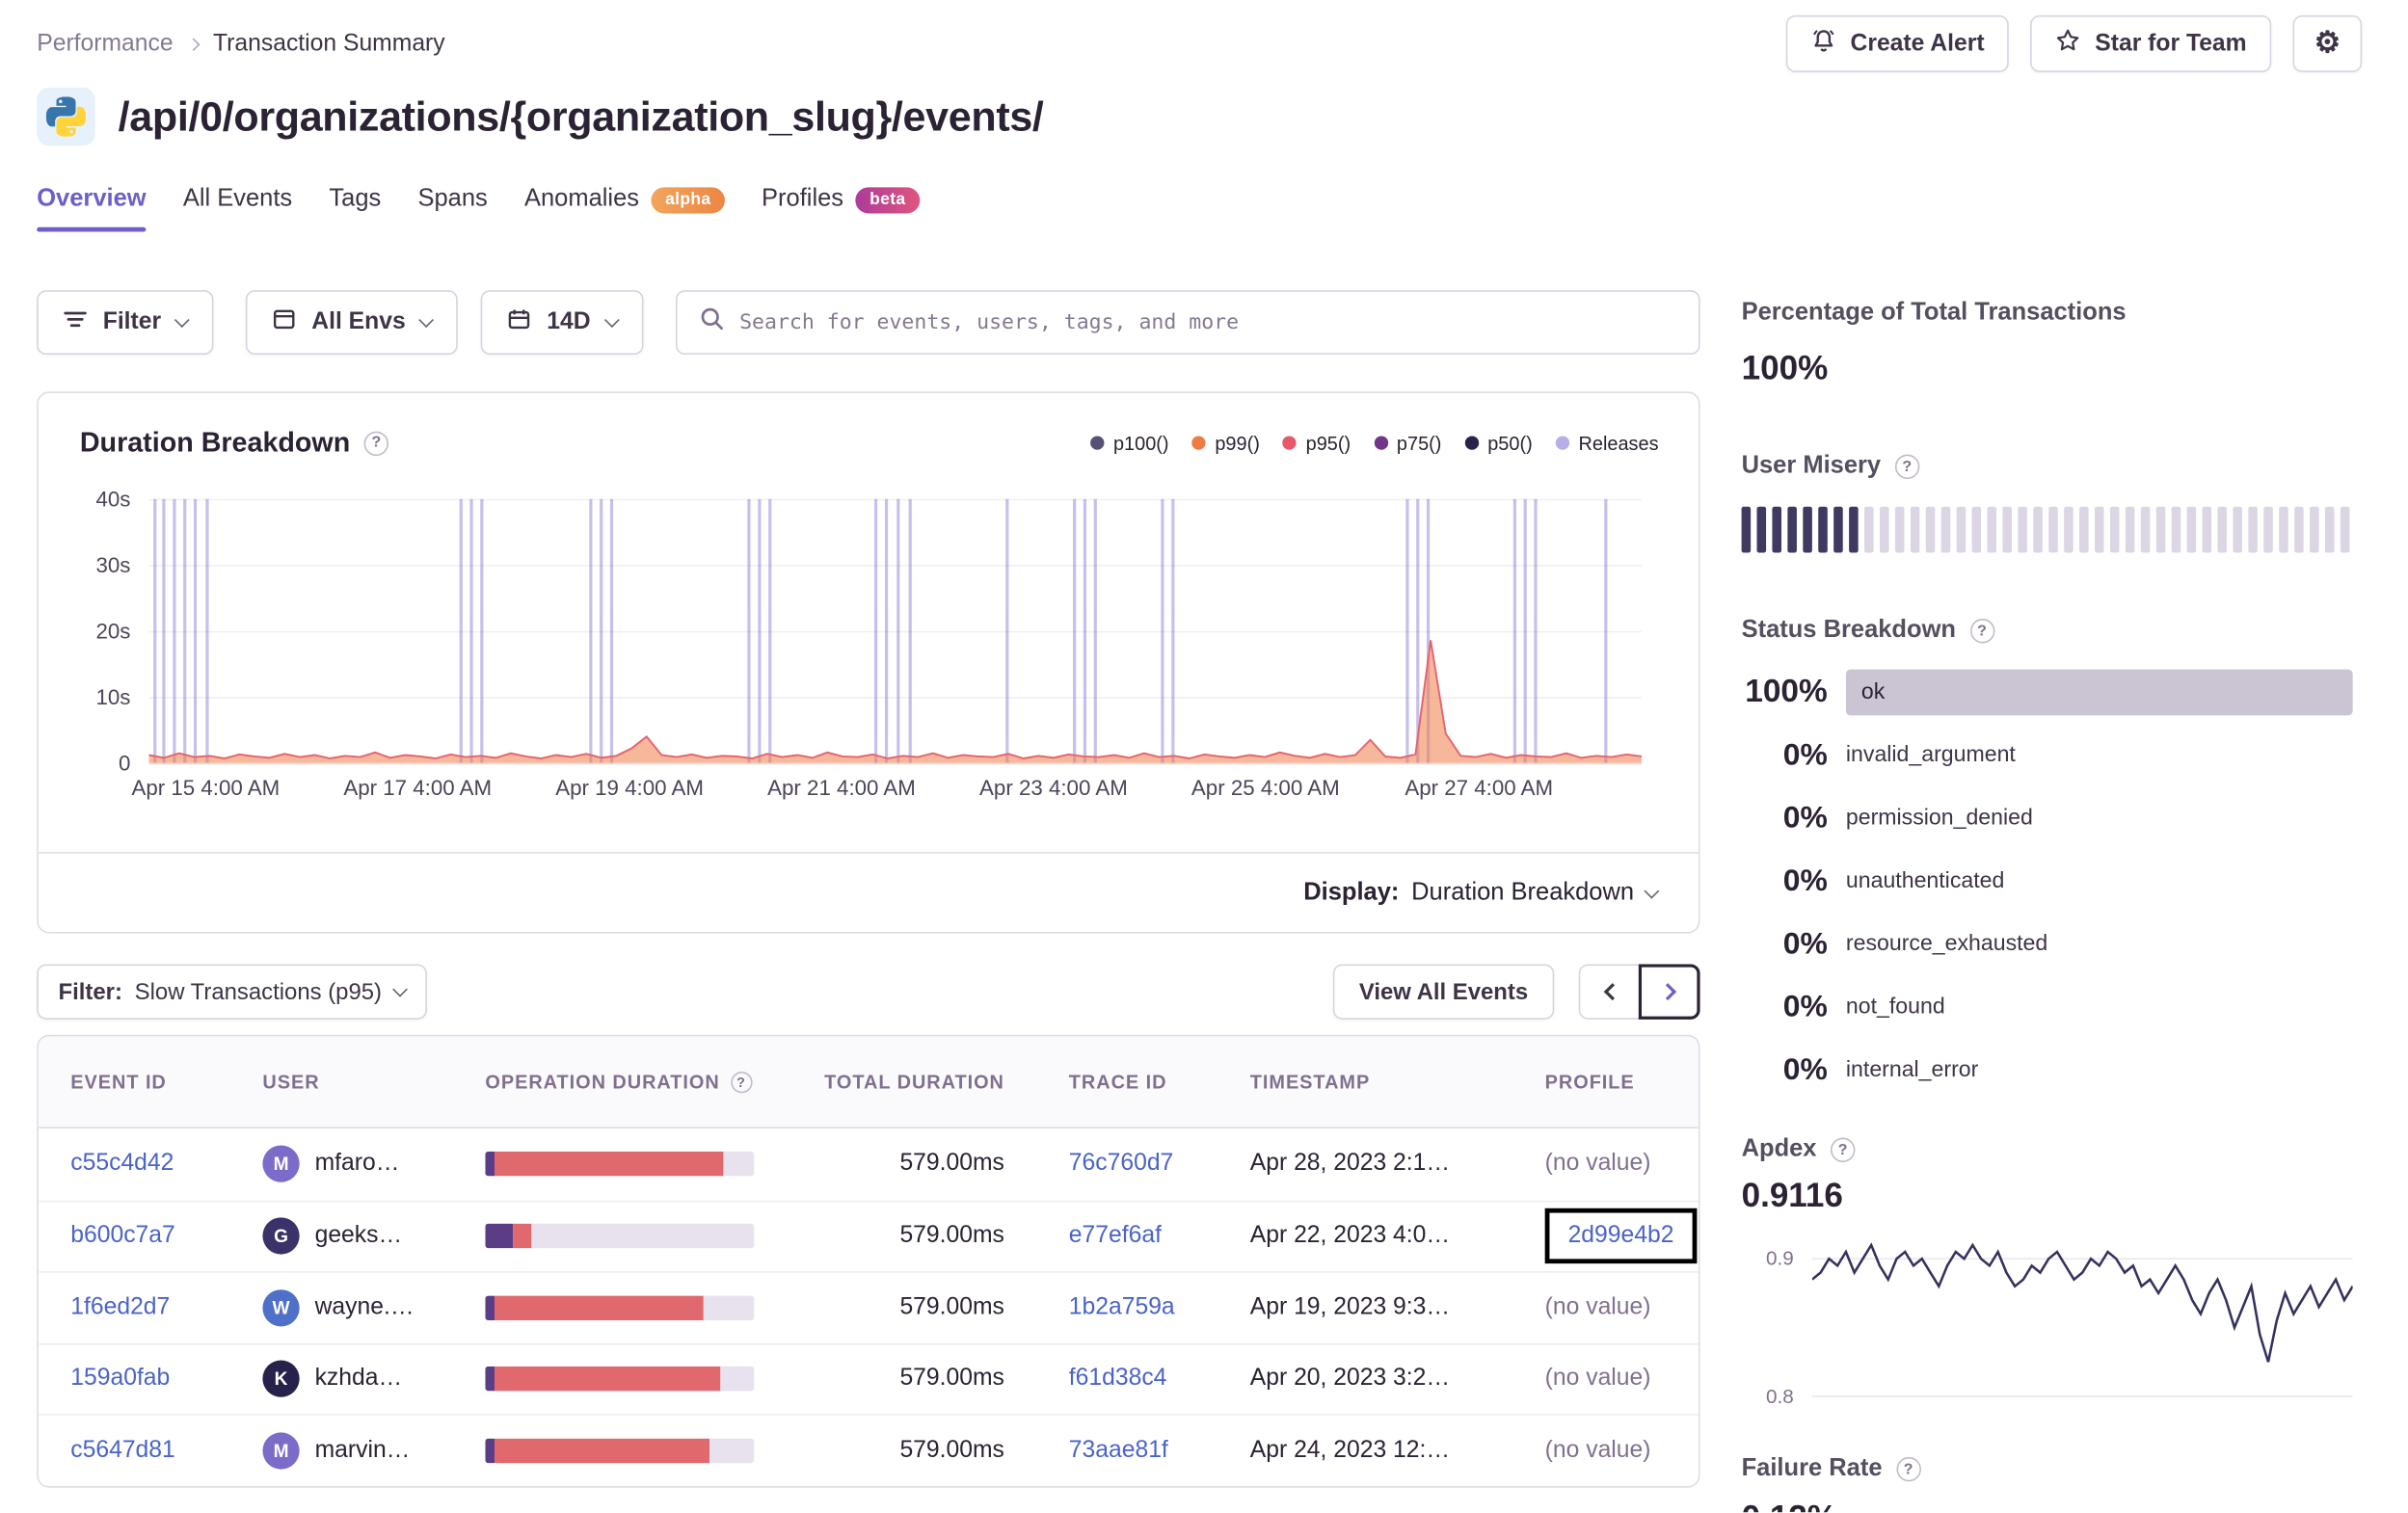 The width and height of the screenshot is (2408, 1513). Describe the element at coordinates (281, 1307) in the screenshot. I see `avatar: W` at that location.